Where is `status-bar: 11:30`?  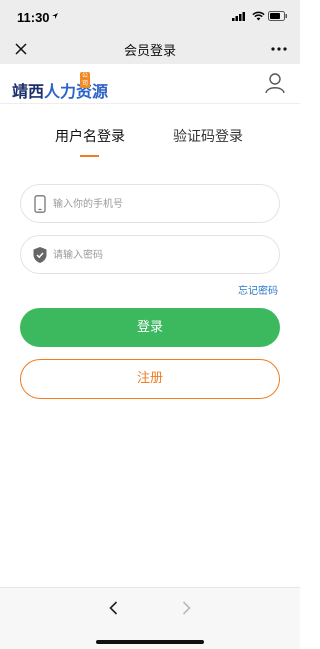 status-bar: 11:30 is located at coordinates (150, 17).